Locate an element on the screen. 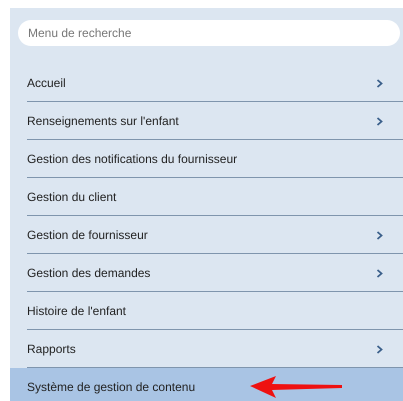  search-field: Menu de recherche is located at coordinates (209, 33).